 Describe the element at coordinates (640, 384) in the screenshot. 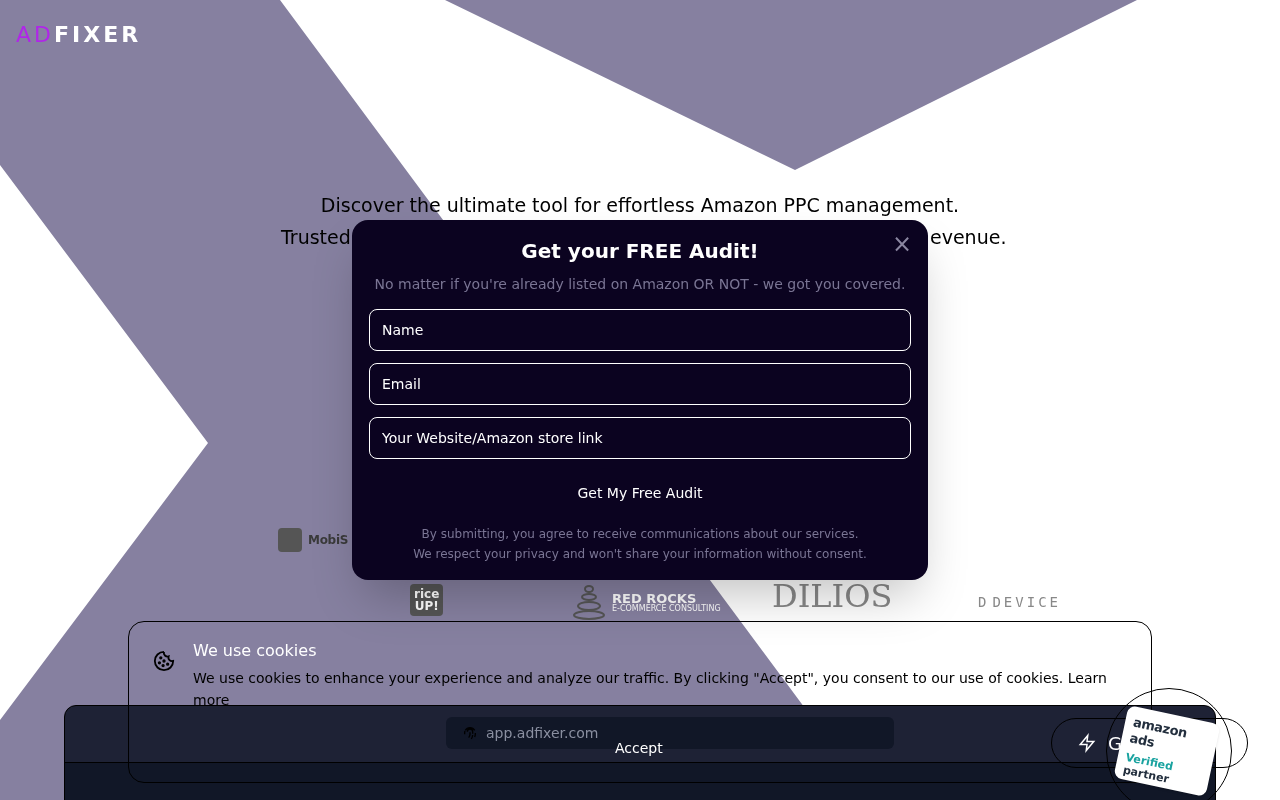

I see `text-input-field: Email` at that location.